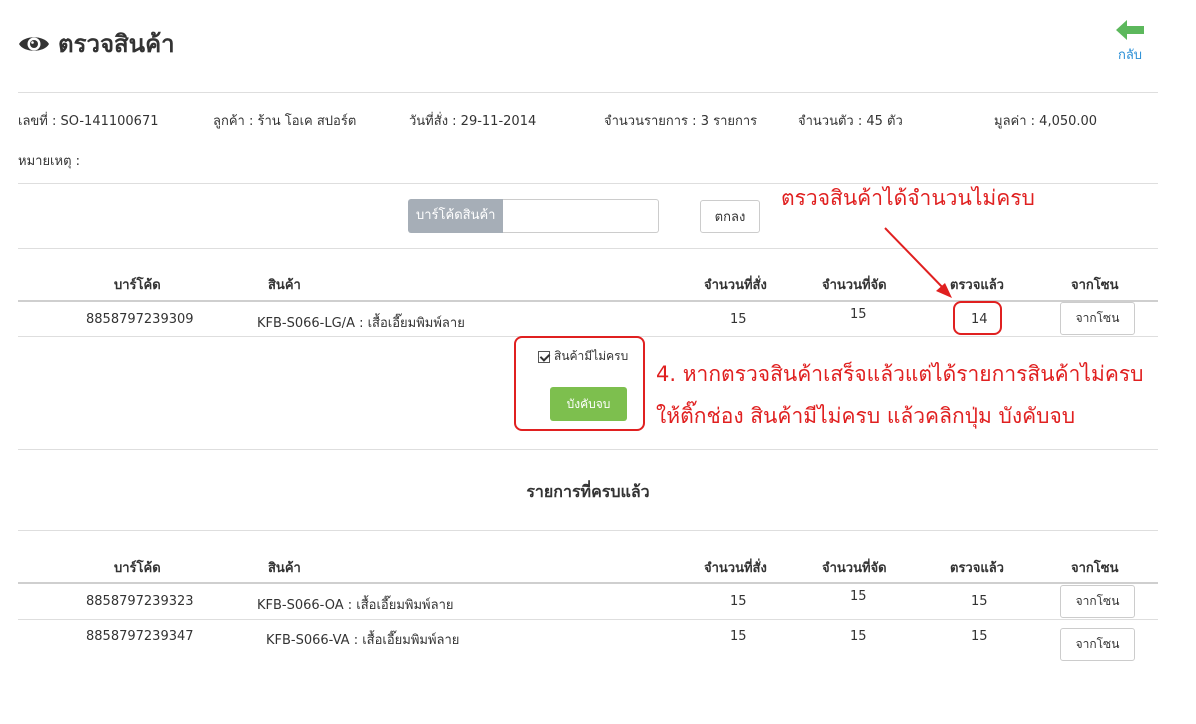 The height and width of the screenshot is (724, 1196). What do you see at coordinates (140, 319) in the screenshot?
I see `barcode-cell: 8858797239309` at bounding box center [140, 319].